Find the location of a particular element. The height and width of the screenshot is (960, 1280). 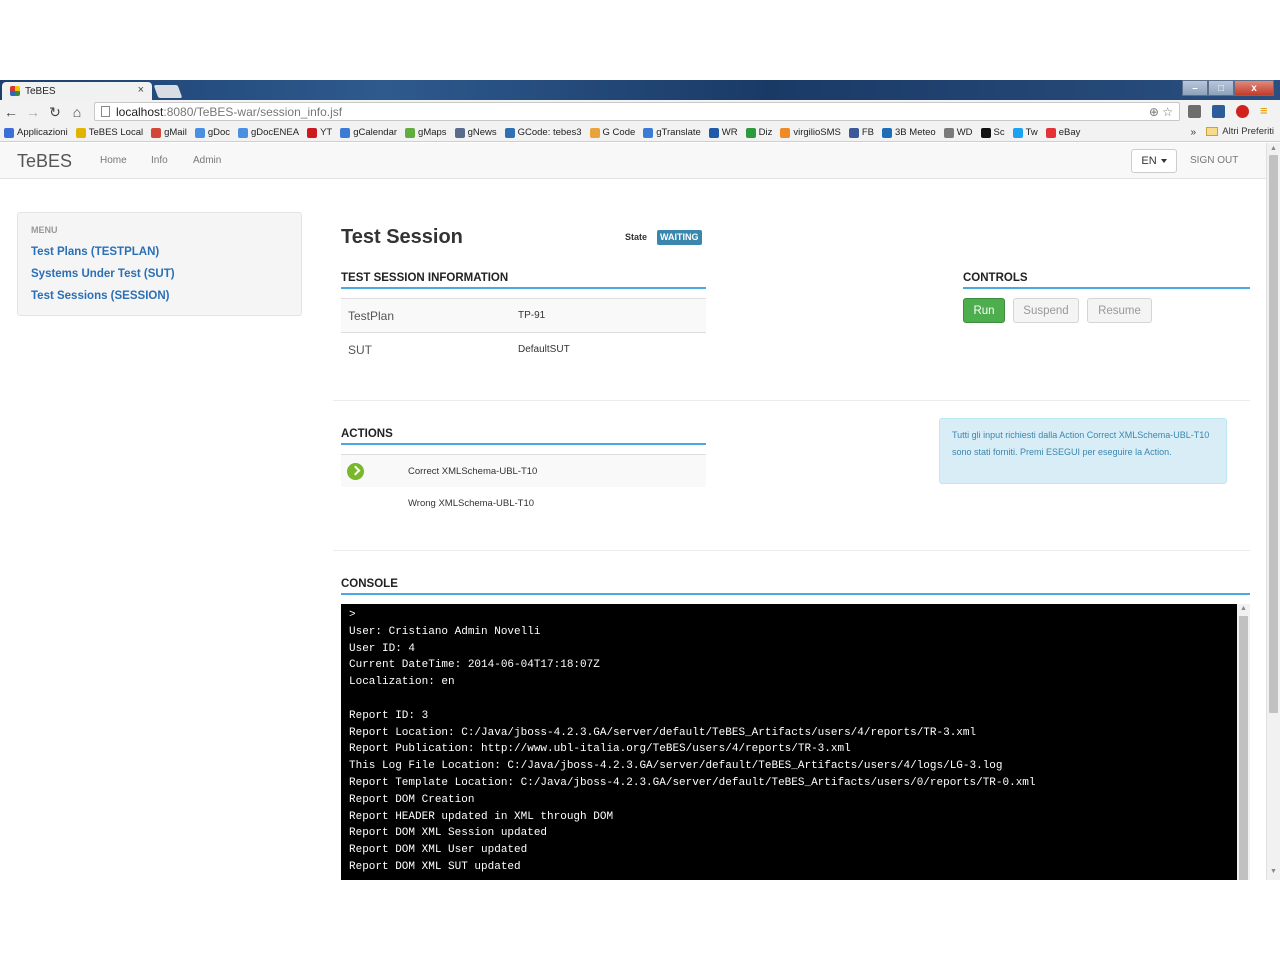

bookmark-item: TeBES Local is located at coordinates (109, 132).